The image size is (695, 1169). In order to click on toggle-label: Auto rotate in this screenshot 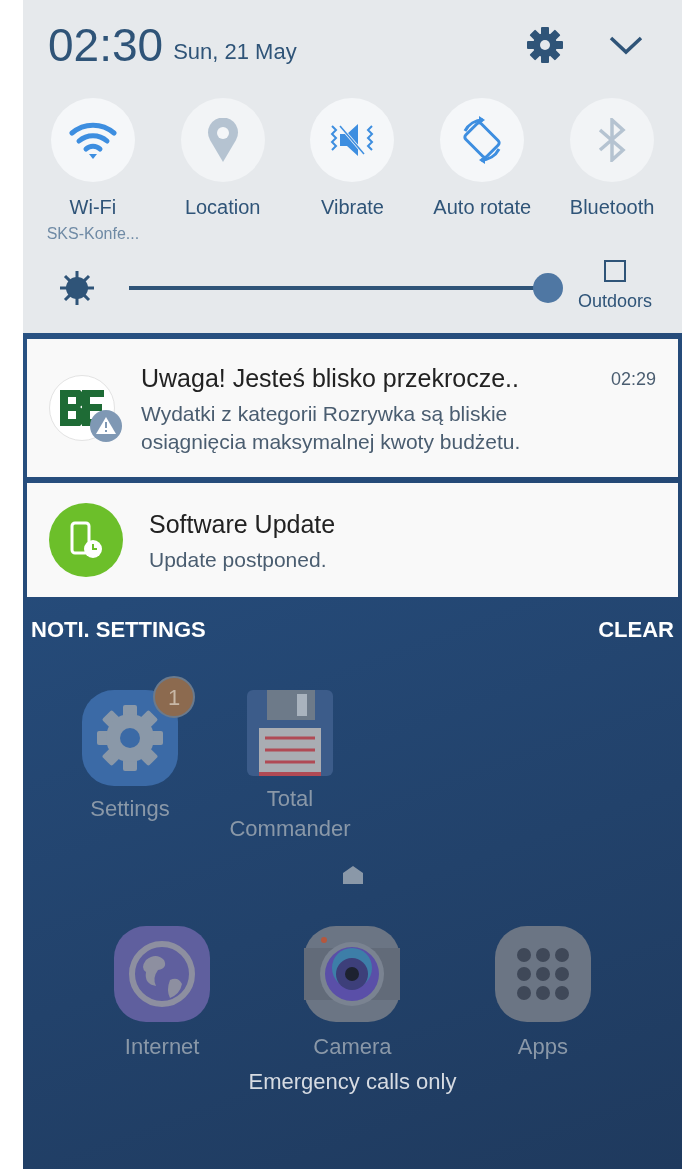, I will do `click(482, 207)`.